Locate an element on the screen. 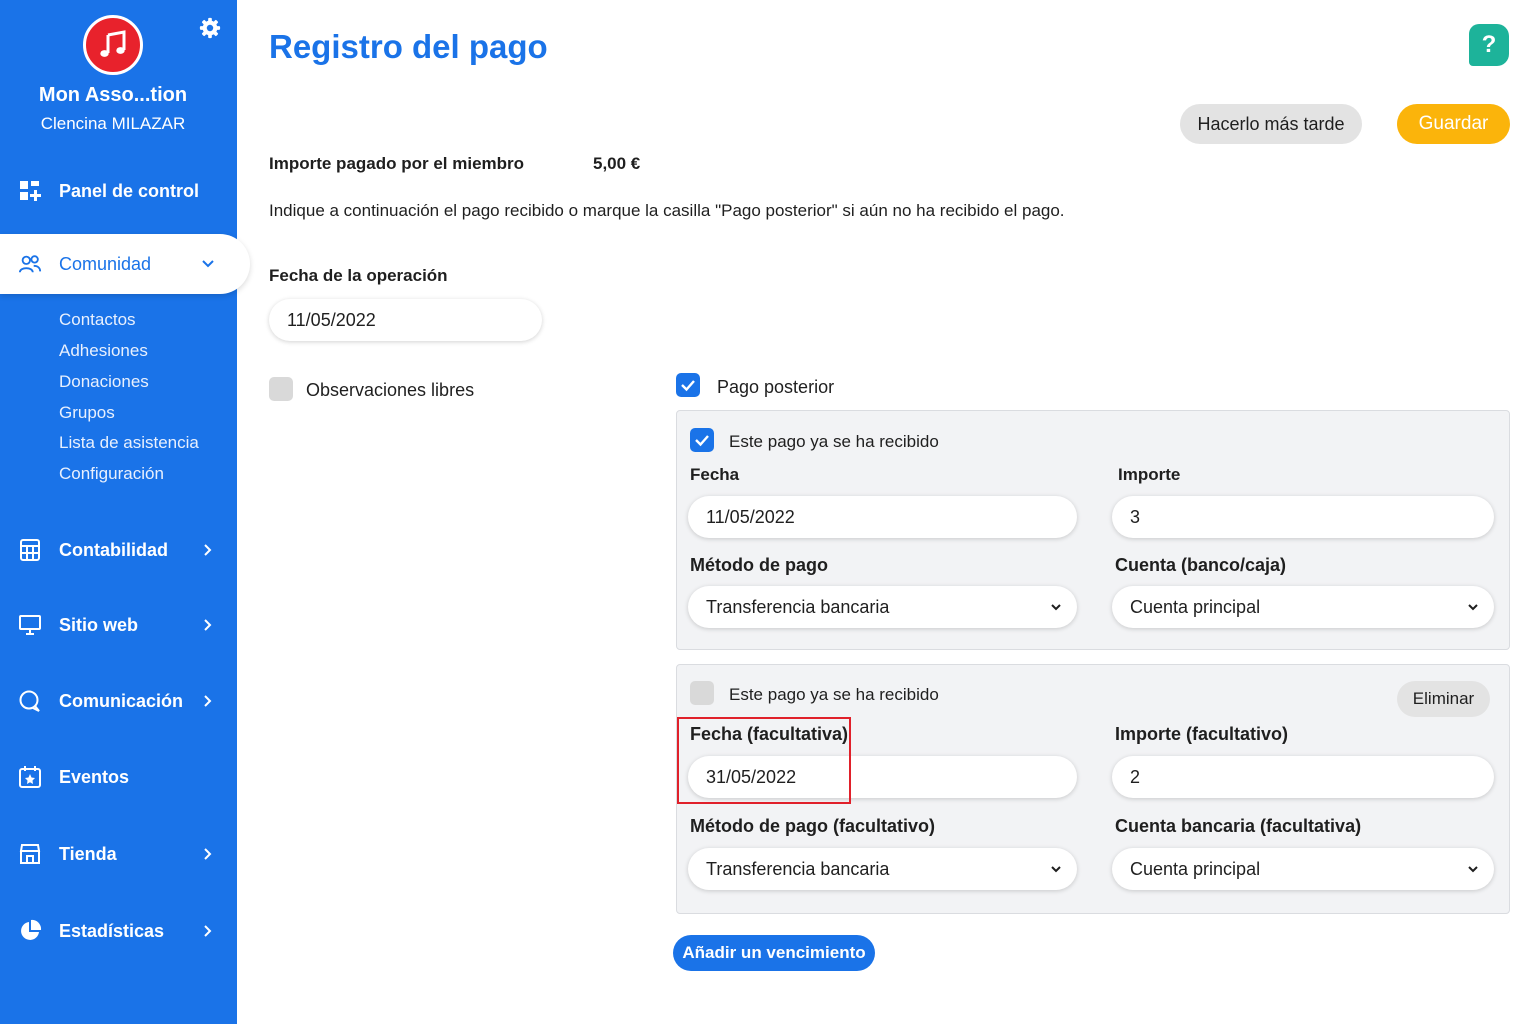 The height and width of the screenshot is (1024, 1536). amount-paid-label: Importe pagado por el miembro is located at coordinates (397, 163).